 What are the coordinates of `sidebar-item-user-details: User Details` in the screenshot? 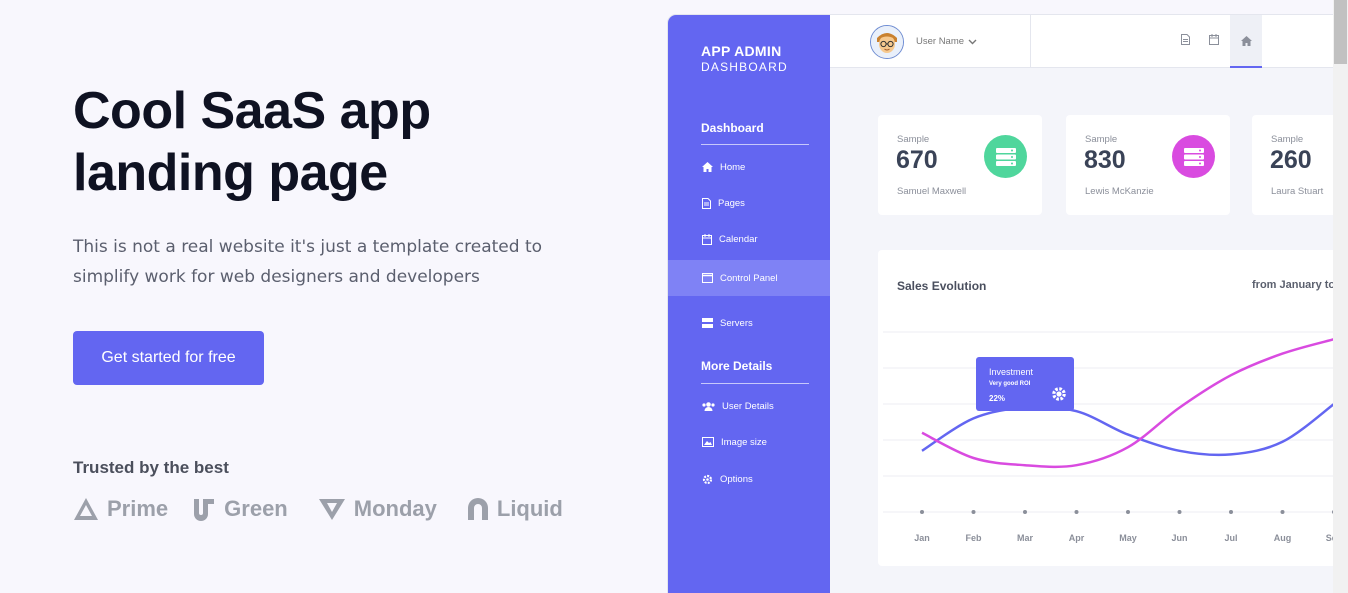 It's located at (749, 406).